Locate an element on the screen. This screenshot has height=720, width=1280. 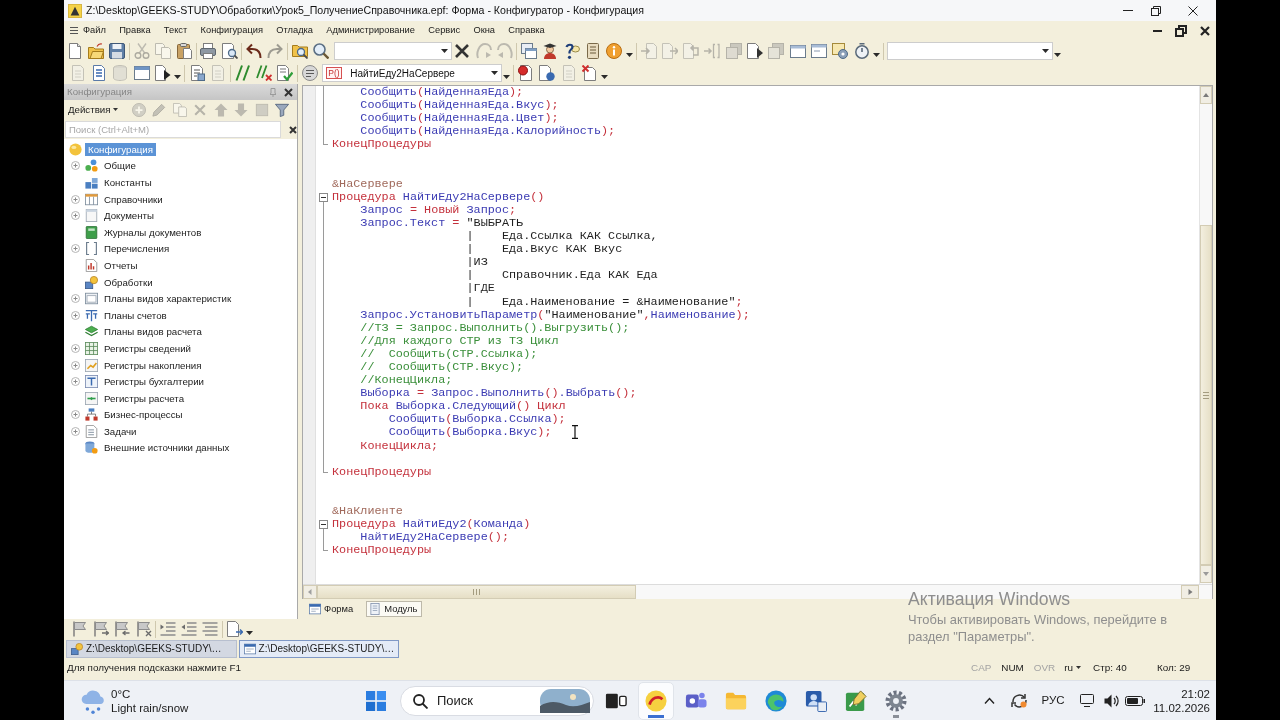
document-lines-icon is located at coordinates (197, 73).